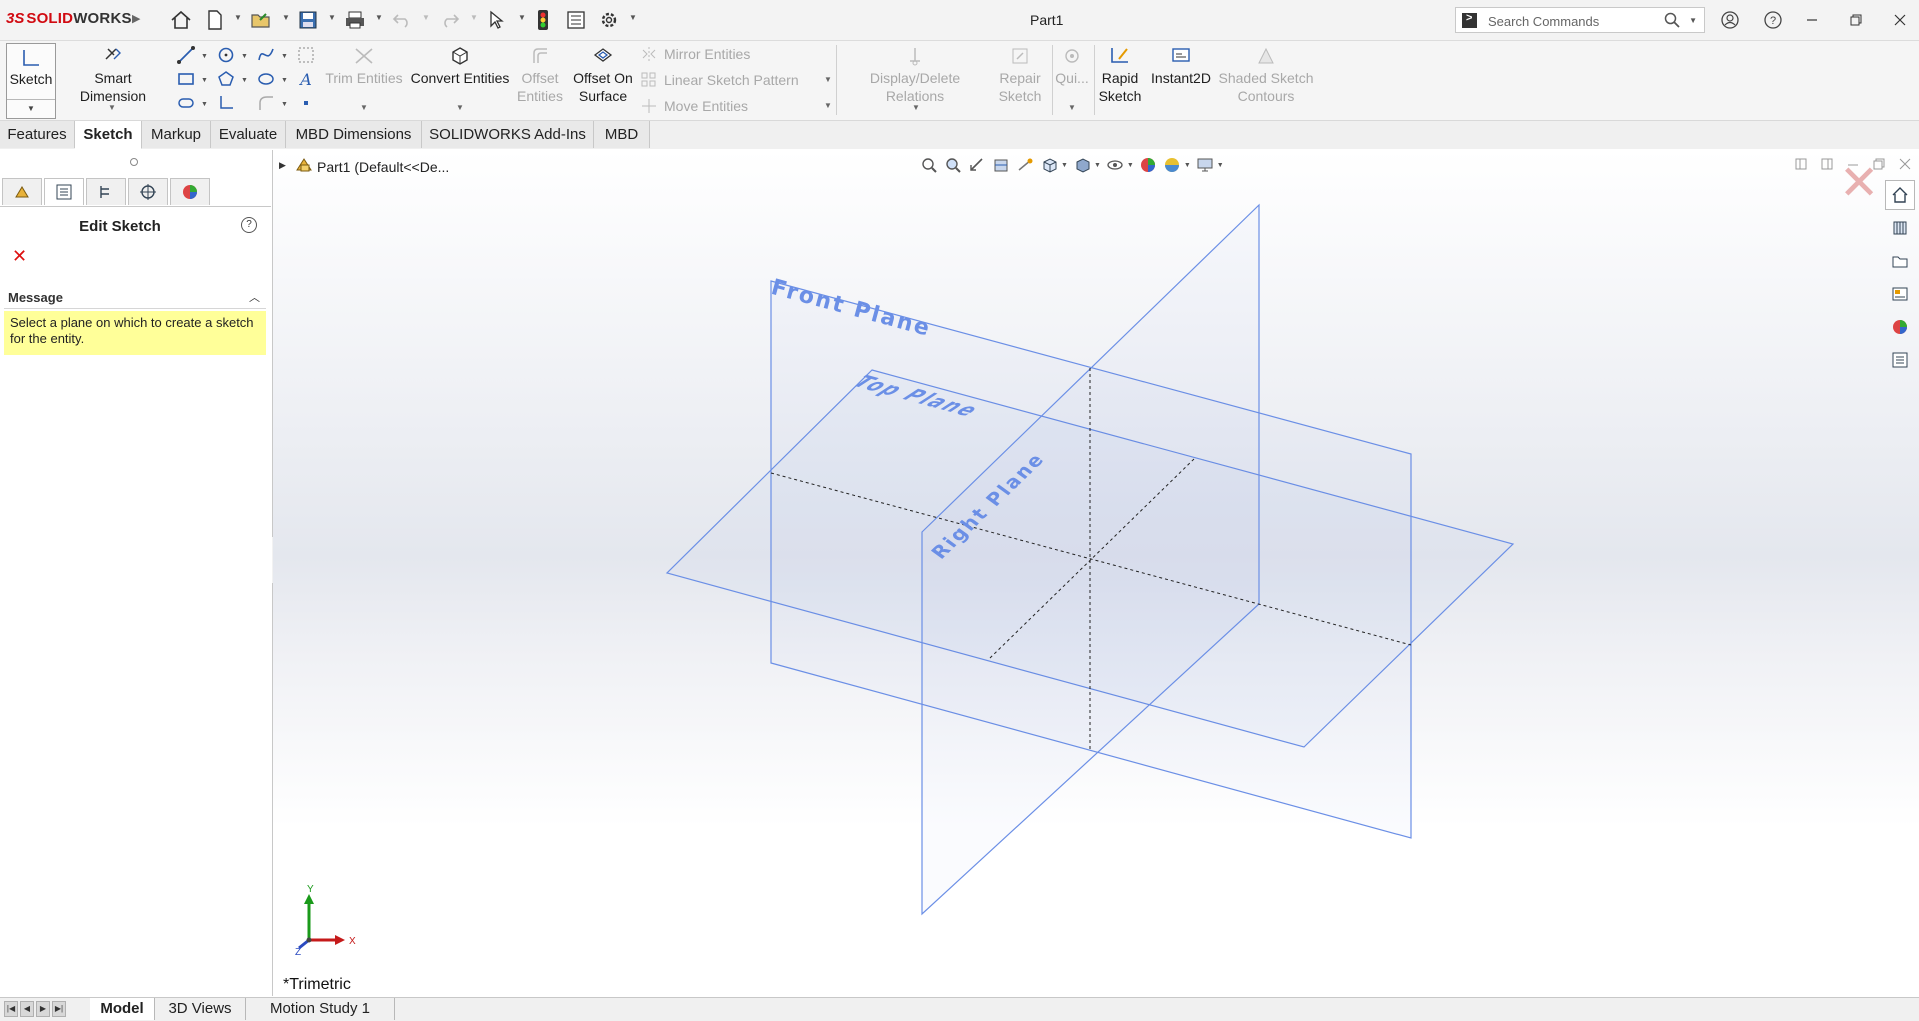 This screenshot has width=1919, height=1021. I want to click on collapse-chevron-up-icon: ︿, so click(254, 297).